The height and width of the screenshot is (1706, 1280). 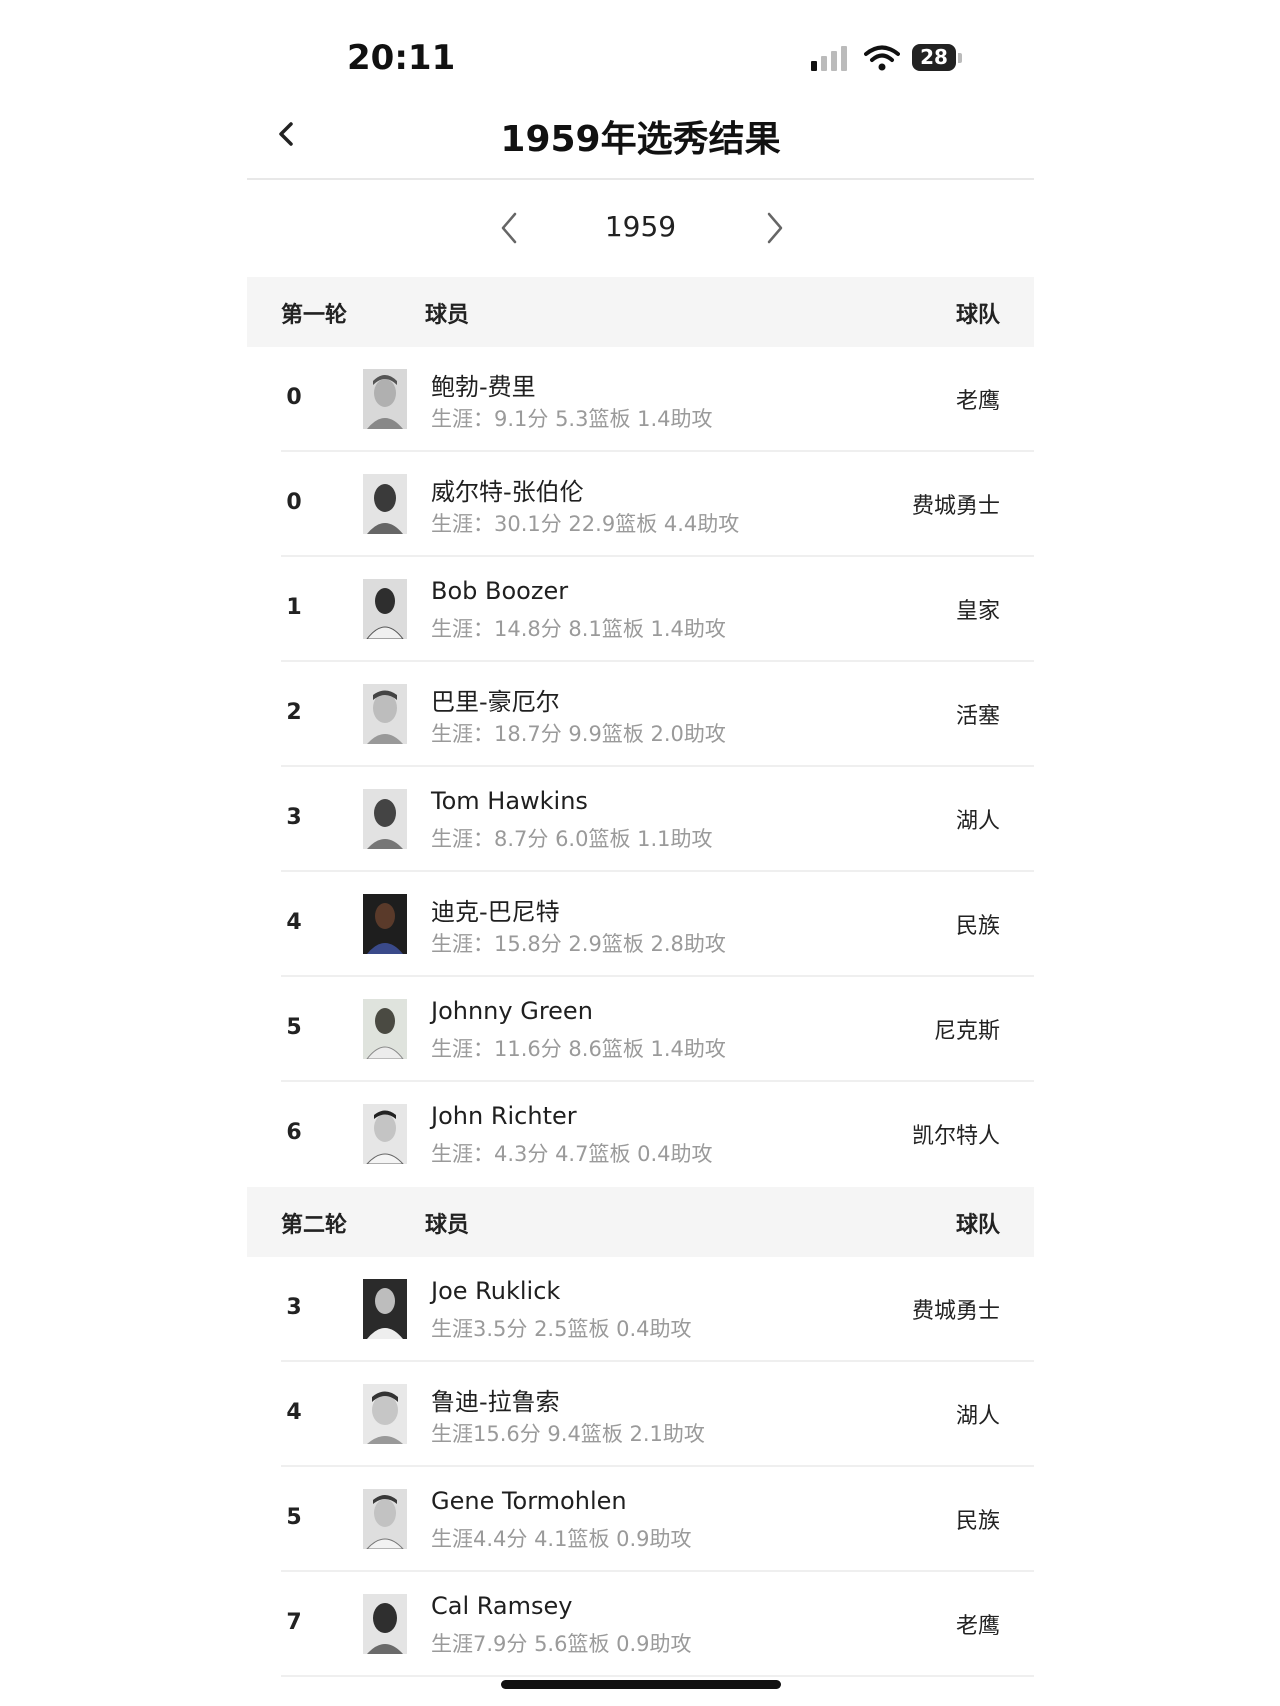 I want to click on page-title: 1959年选秀结果, so click(x=640, y=139).